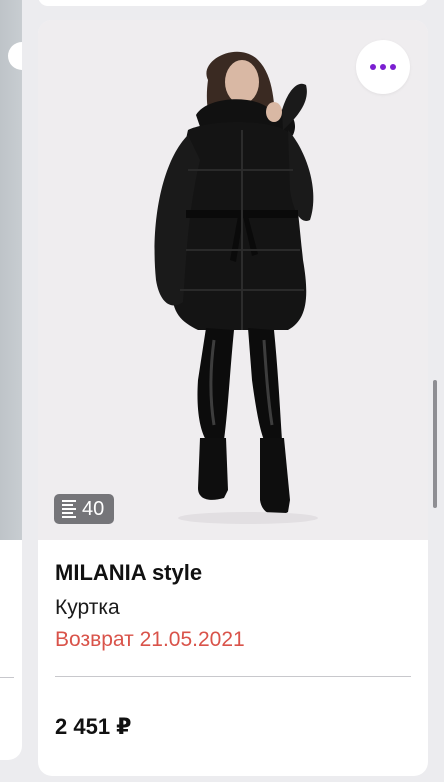  Describe the element at coordinates (69, 509) in the screenshot. I see `photo-list-icon` at that location.